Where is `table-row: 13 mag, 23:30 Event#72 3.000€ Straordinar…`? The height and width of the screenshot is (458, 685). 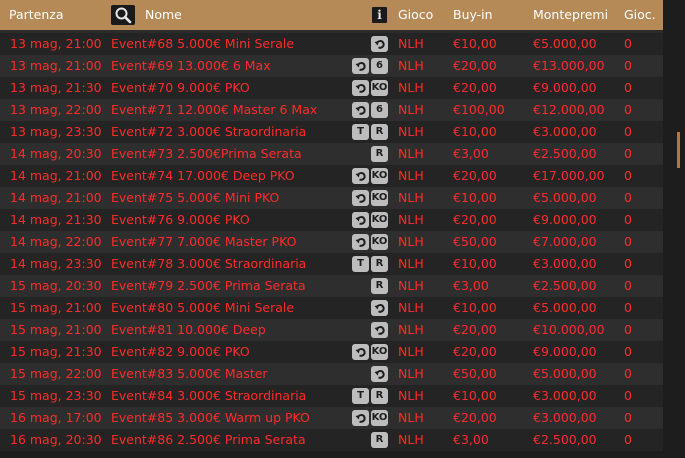 table-row: 13 mag, 23:30 Event#72 3.000€ Straordinar… is located at coordinates (331, 132).